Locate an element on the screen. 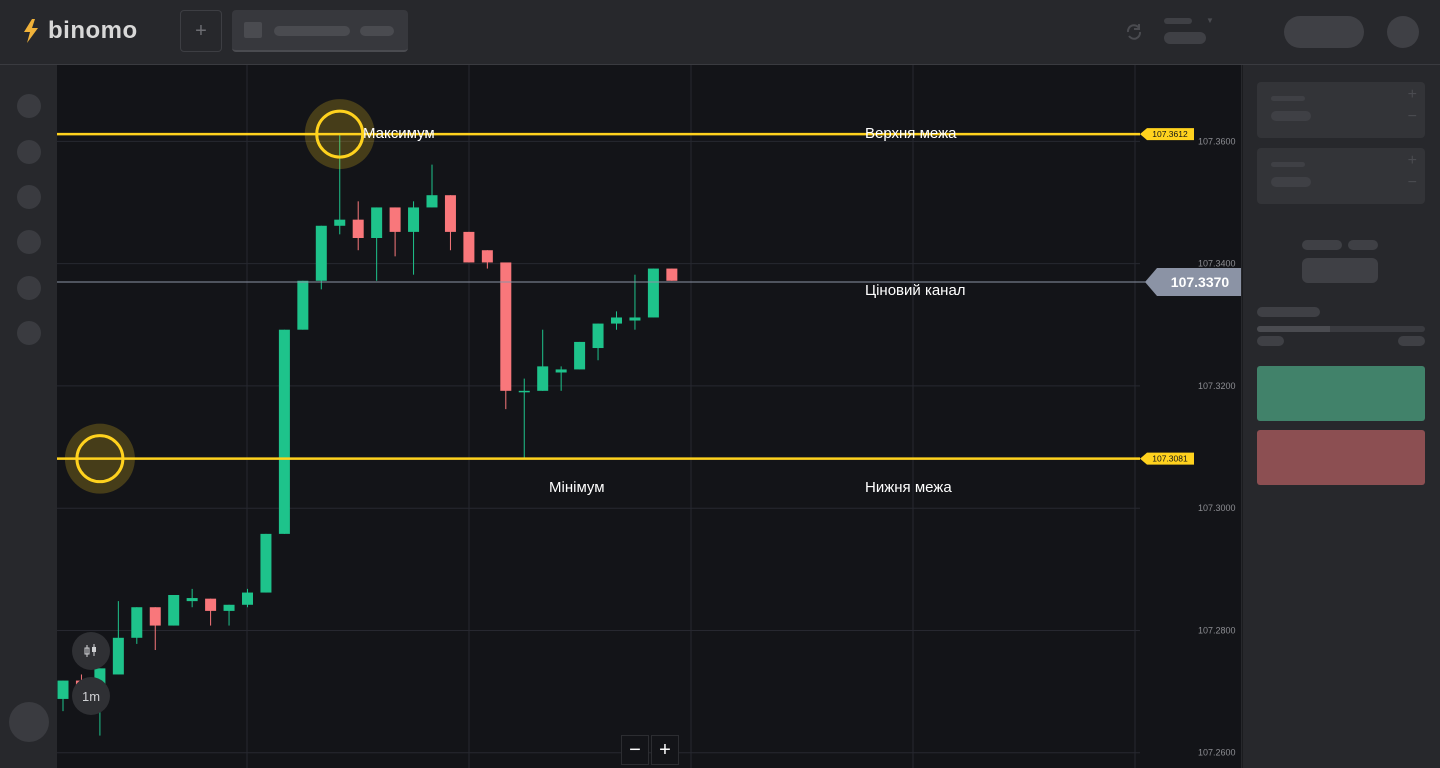 Image resolution: width=1440 pixels, height=768 pixels. zoom-in-button: + is located at coordinates (665, 750).